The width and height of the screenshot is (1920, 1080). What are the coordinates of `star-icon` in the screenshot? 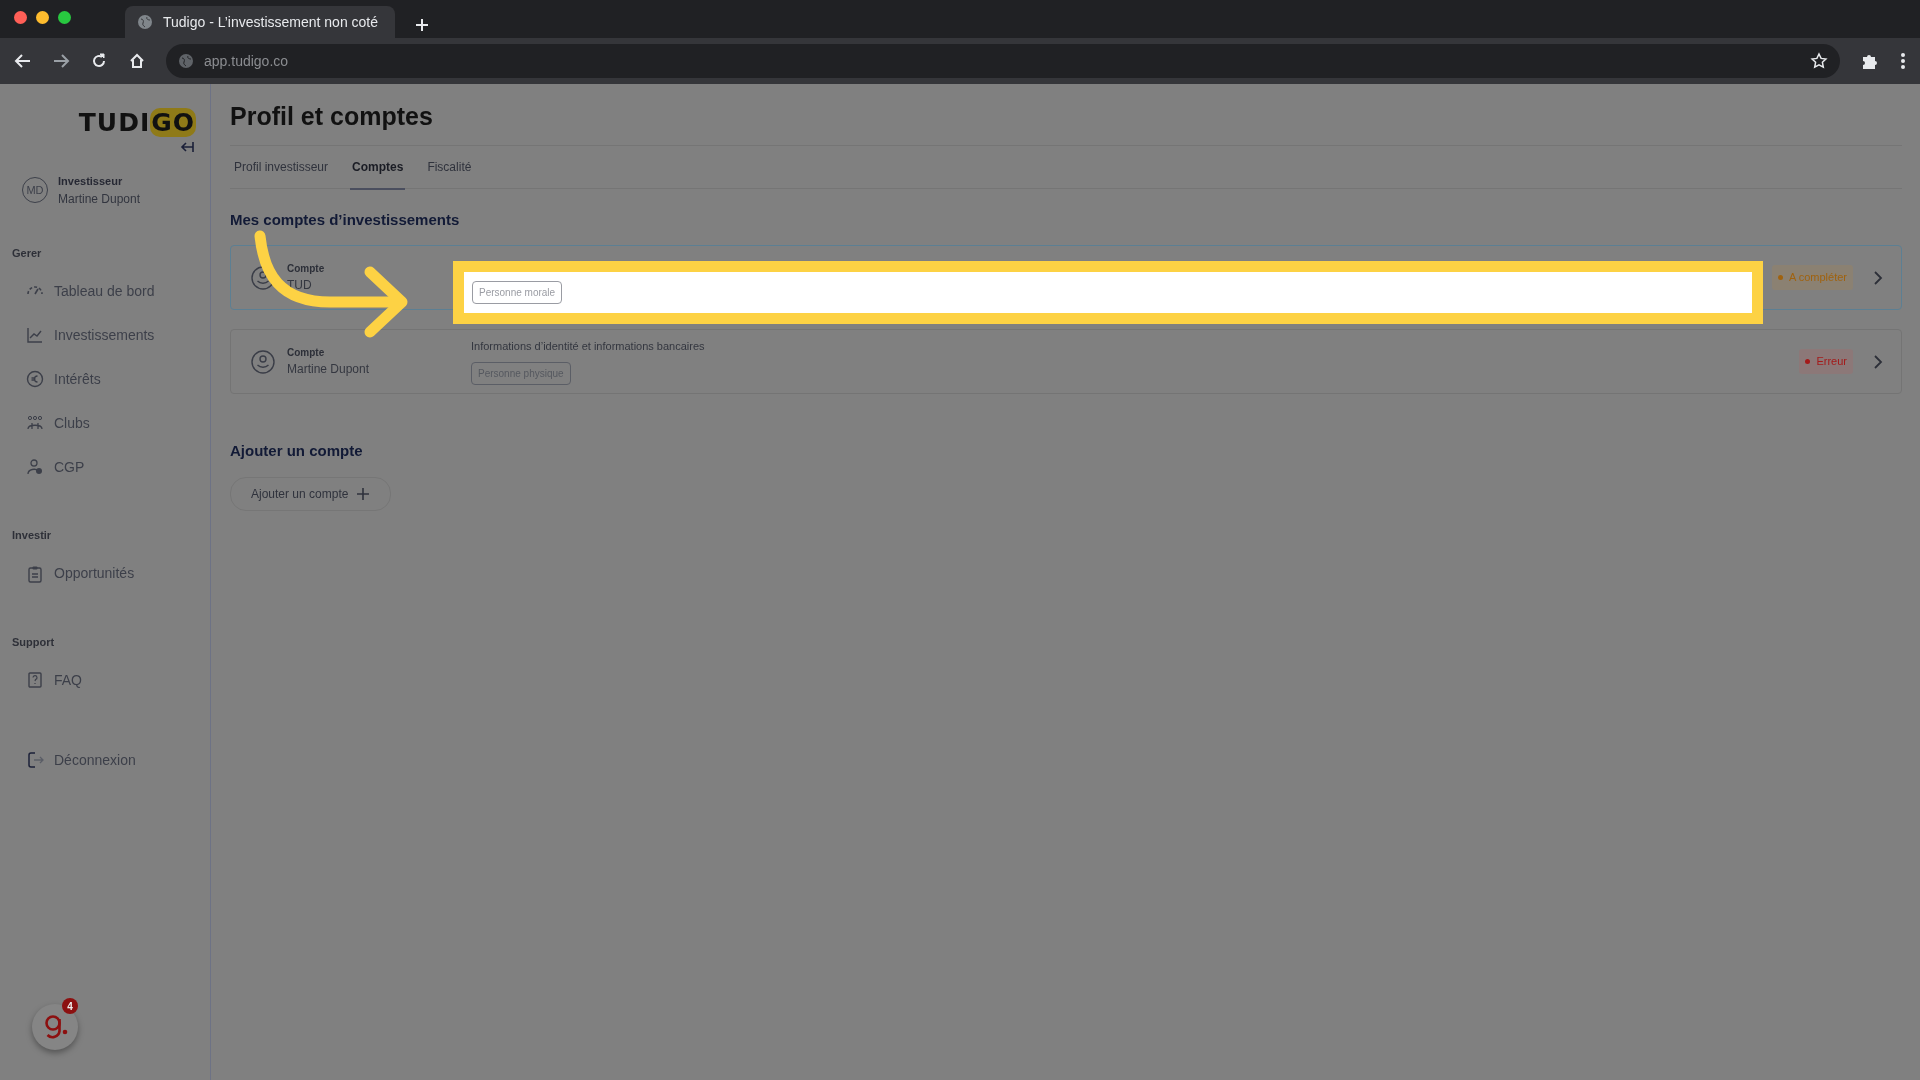 It's located at (1819, 61).